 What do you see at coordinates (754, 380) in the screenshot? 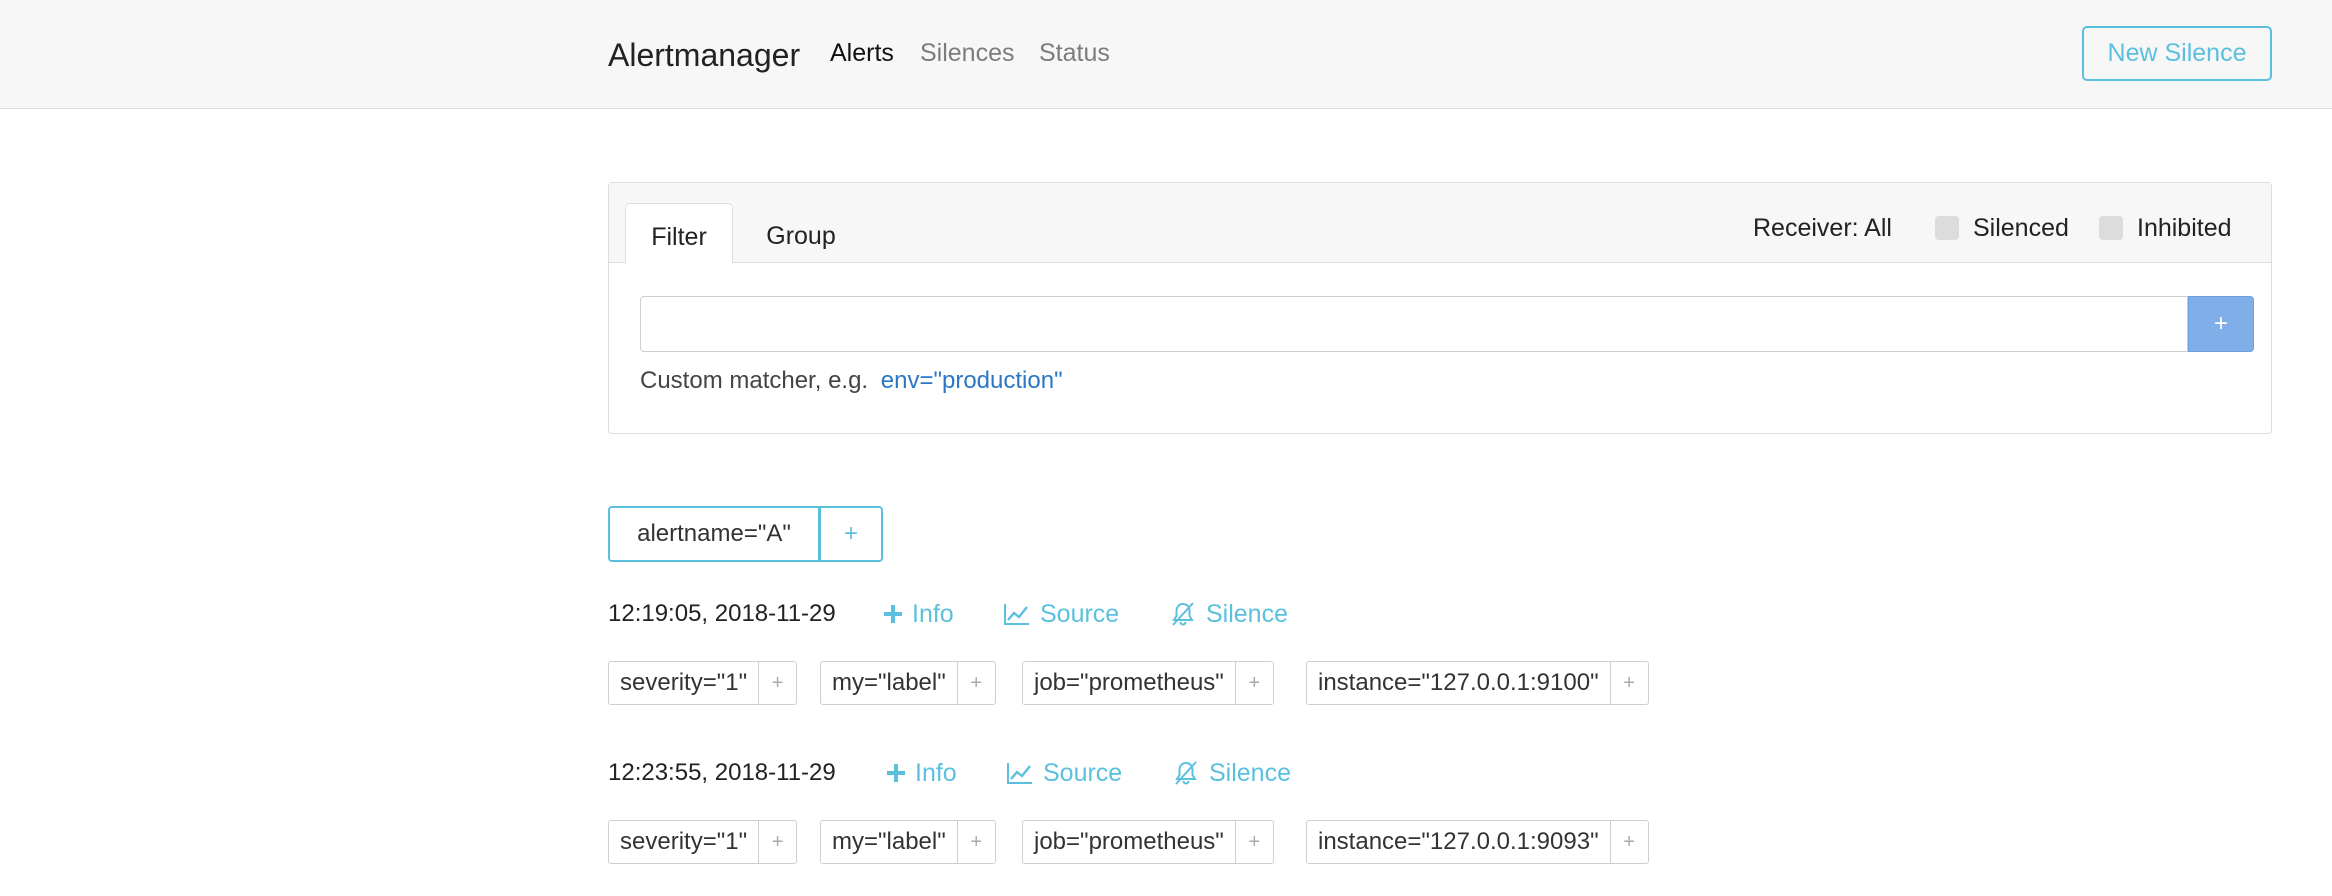
I see `matcher-hint-text: Custom matcher, e.g.` at bounding box center [754, 380].